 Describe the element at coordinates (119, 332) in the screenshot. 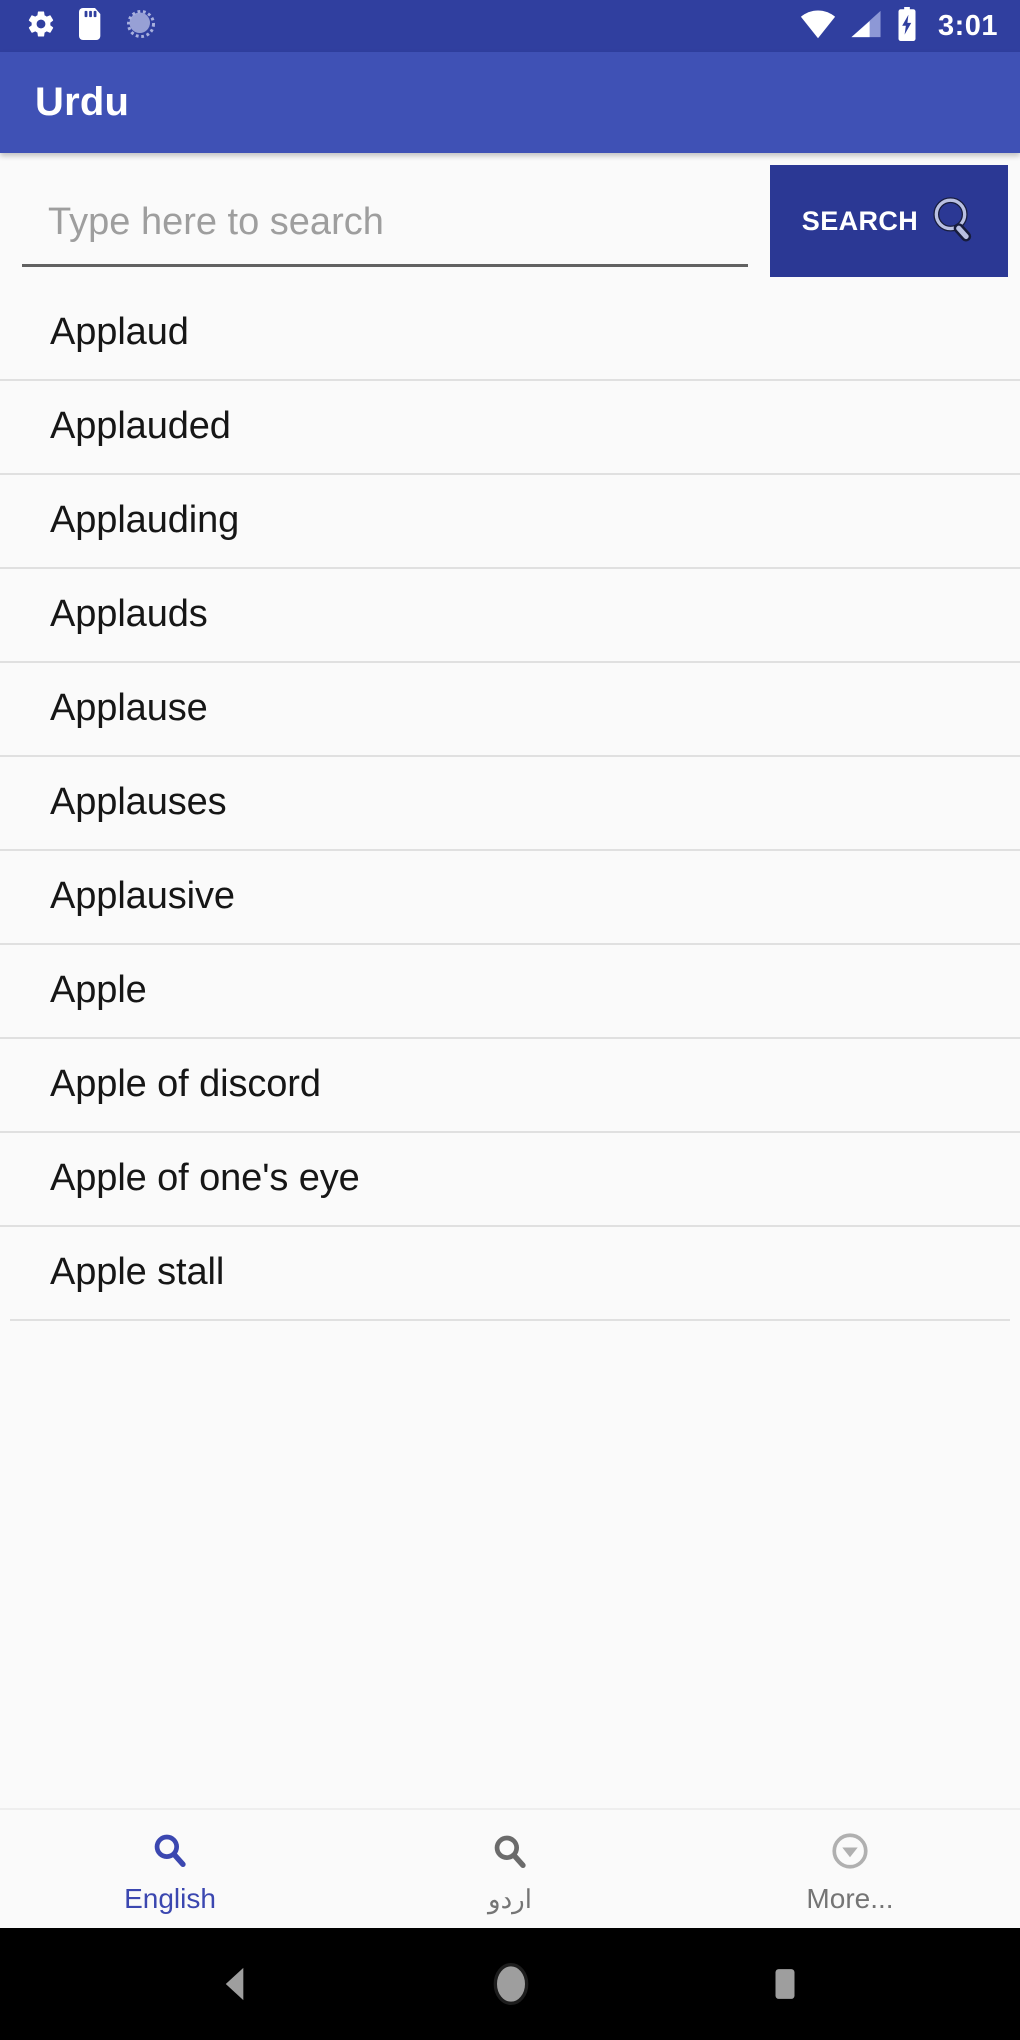

I see `word-label: Applaud` at that location.